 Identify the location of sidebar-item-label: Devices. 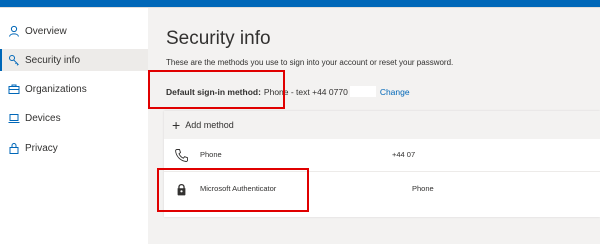
(43, 118).